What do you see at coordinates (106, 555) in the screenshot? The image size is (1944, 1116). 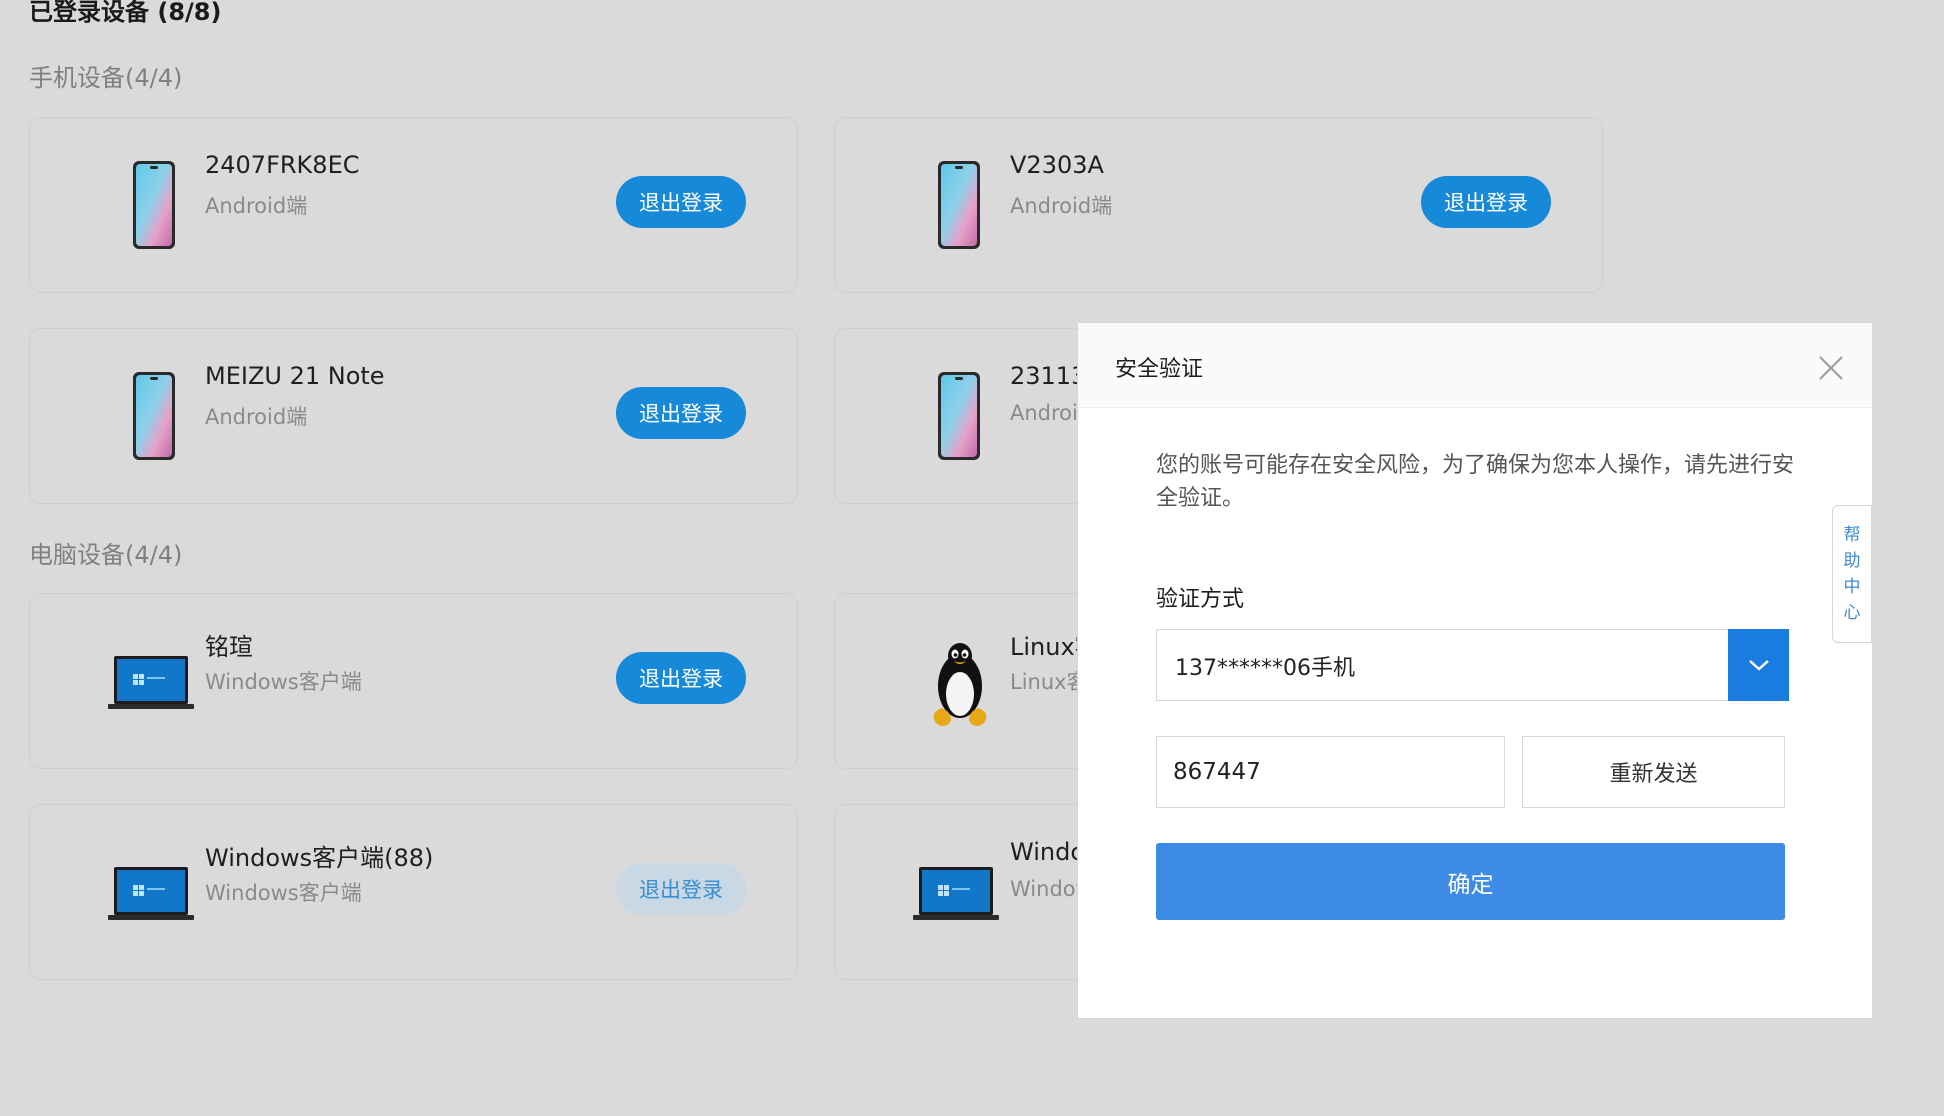 I see `pc-section-title: 电脑设备(4/4)` at bounding box center [106, 555].